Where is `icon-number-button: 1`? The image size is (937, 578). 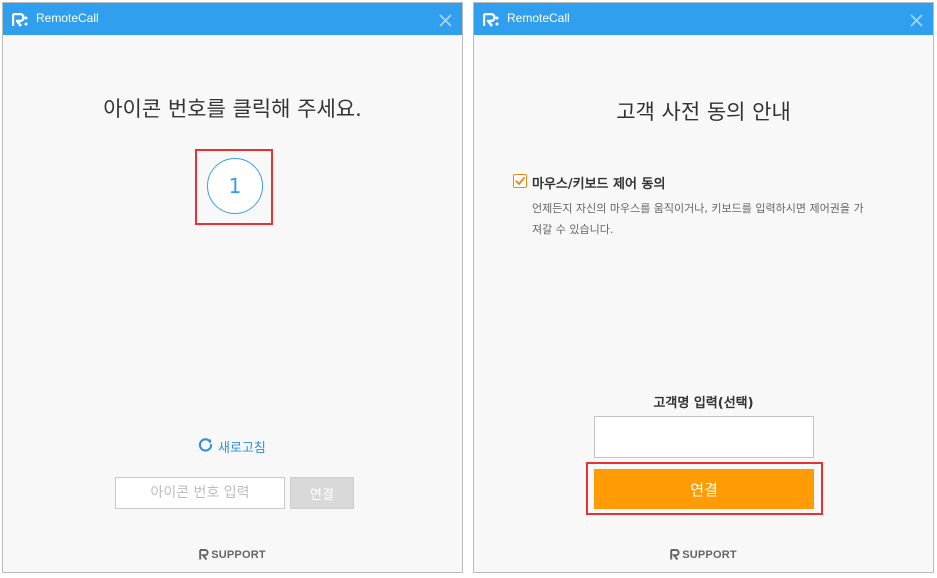
icon-number-button: 1 is located at coordinates (235, 186).